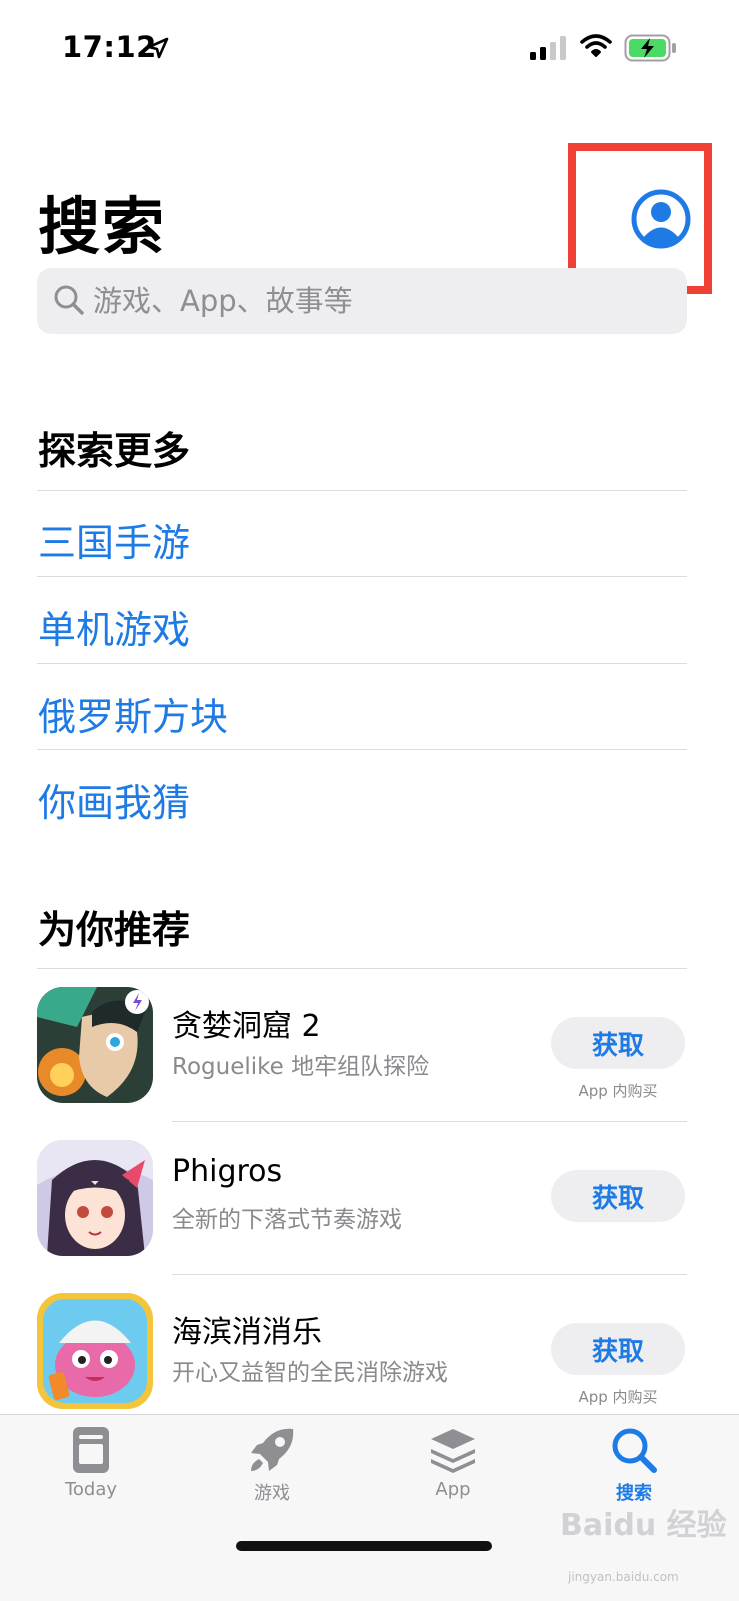 This screenshot has width=739, height=1601. I want to click on layers-icon, so click(453, 1451).